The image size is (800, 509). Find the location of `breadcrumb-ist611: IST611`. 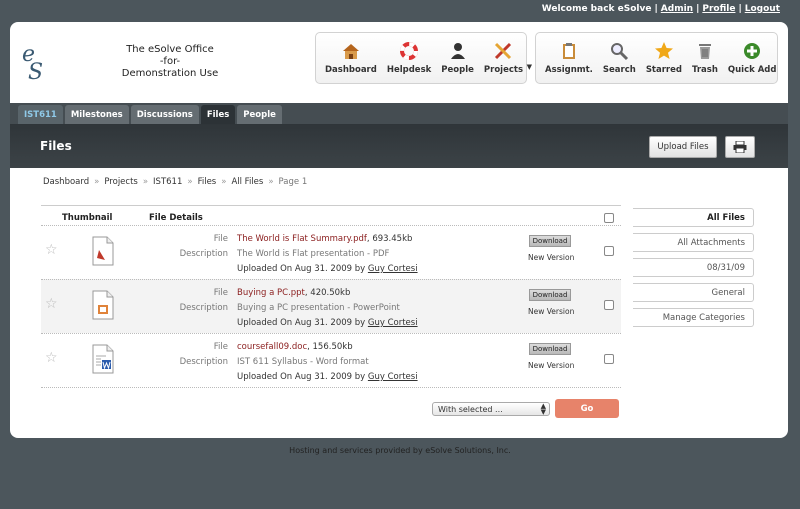

breadcrumb-ist611: IST611 is located at coordinates (167, 182).